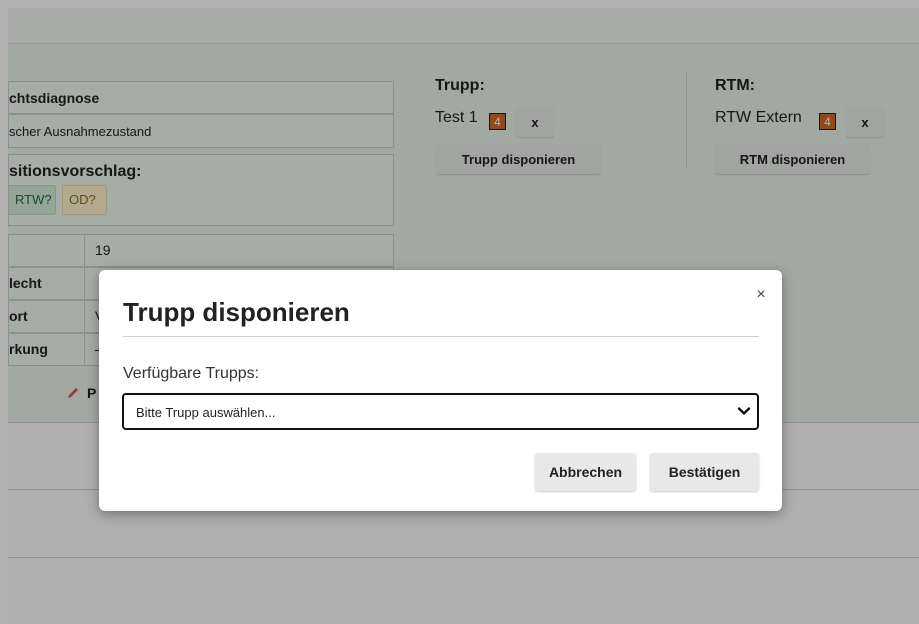 The image size is (919, 624). Describe the element at coordinates (441, 336) in the screenshot. I see `dialog-divider` at that location.